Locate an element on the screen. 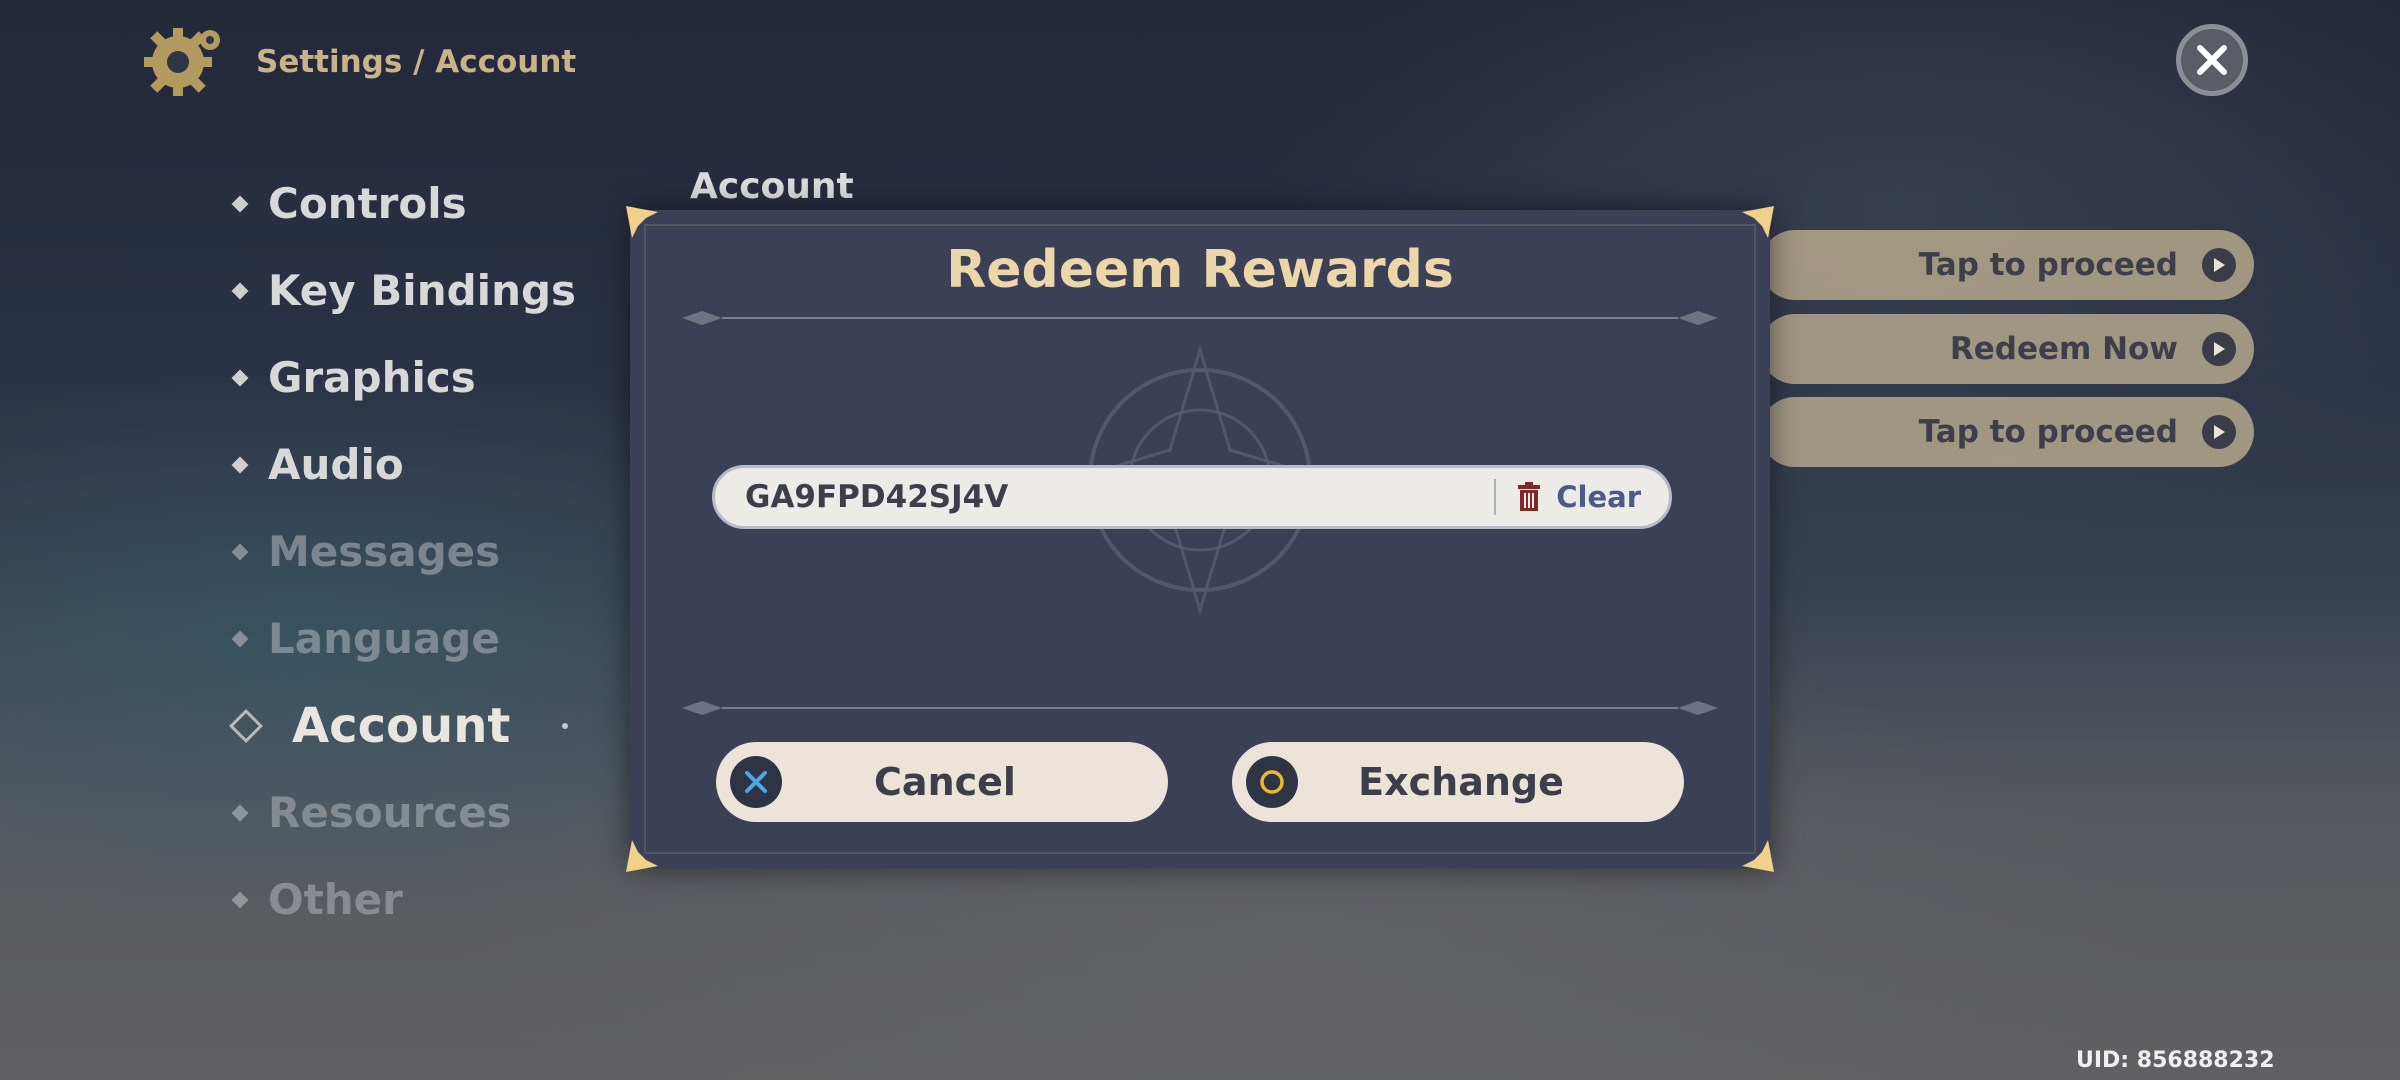 This screenshot has width=2400, height=1080. close-icon is located at coordinates (2212, 60).